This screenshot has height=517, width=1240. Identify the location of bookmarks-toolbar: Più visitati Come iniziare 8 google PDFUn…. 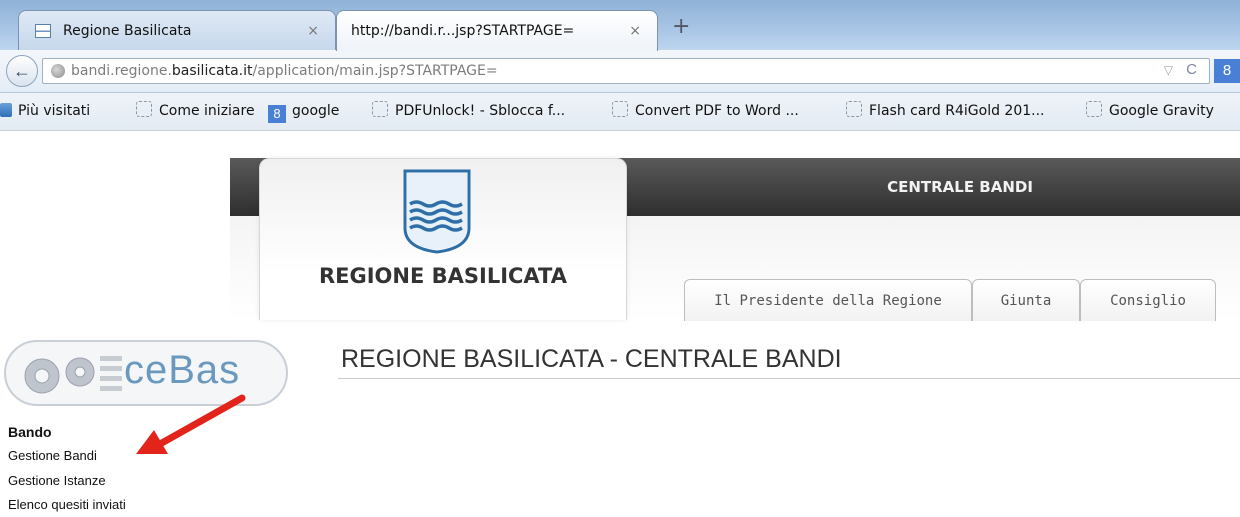
(620, 112).